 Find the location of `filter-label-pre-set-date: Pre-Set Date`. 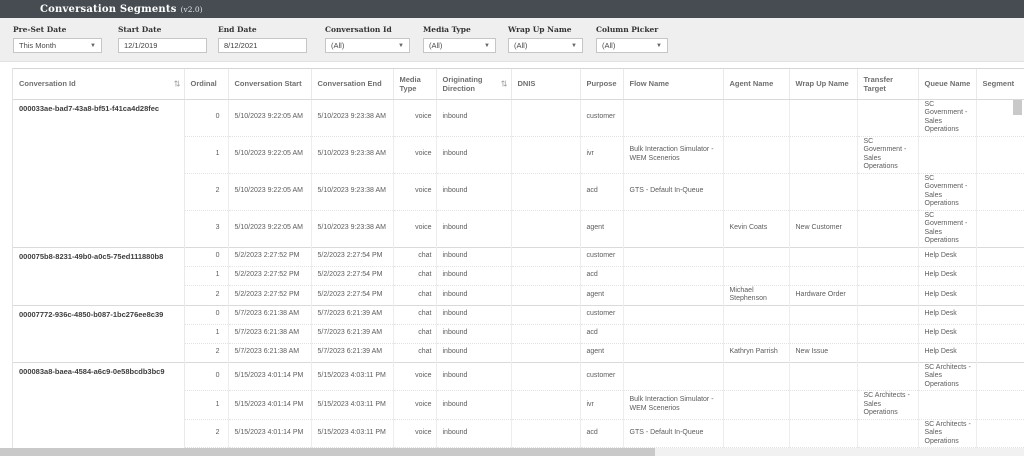

filter-label-pre-set-date: Pre-Set Date is located at coordinates (40, 29).